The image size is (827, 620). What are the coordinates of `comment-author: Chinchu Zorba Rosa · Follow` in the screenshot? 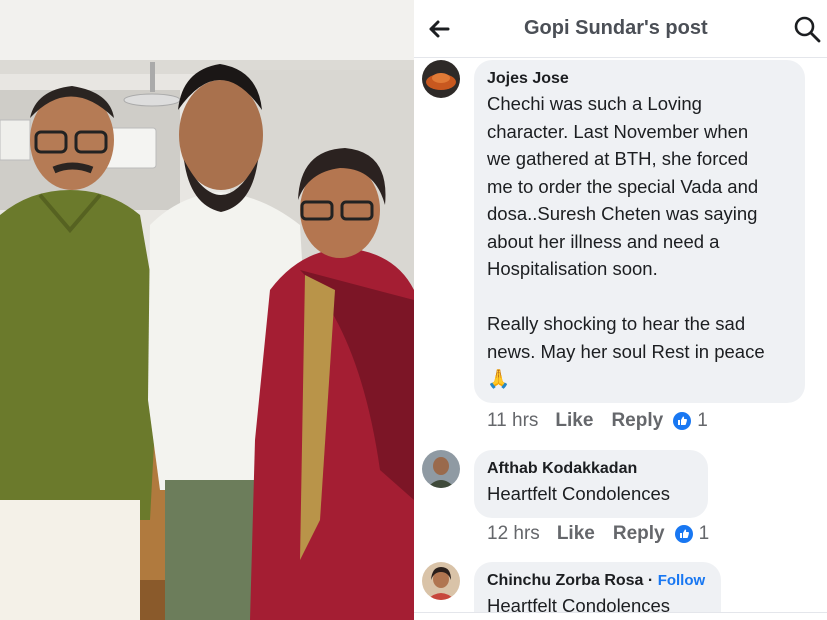 It's located at (597, 581).